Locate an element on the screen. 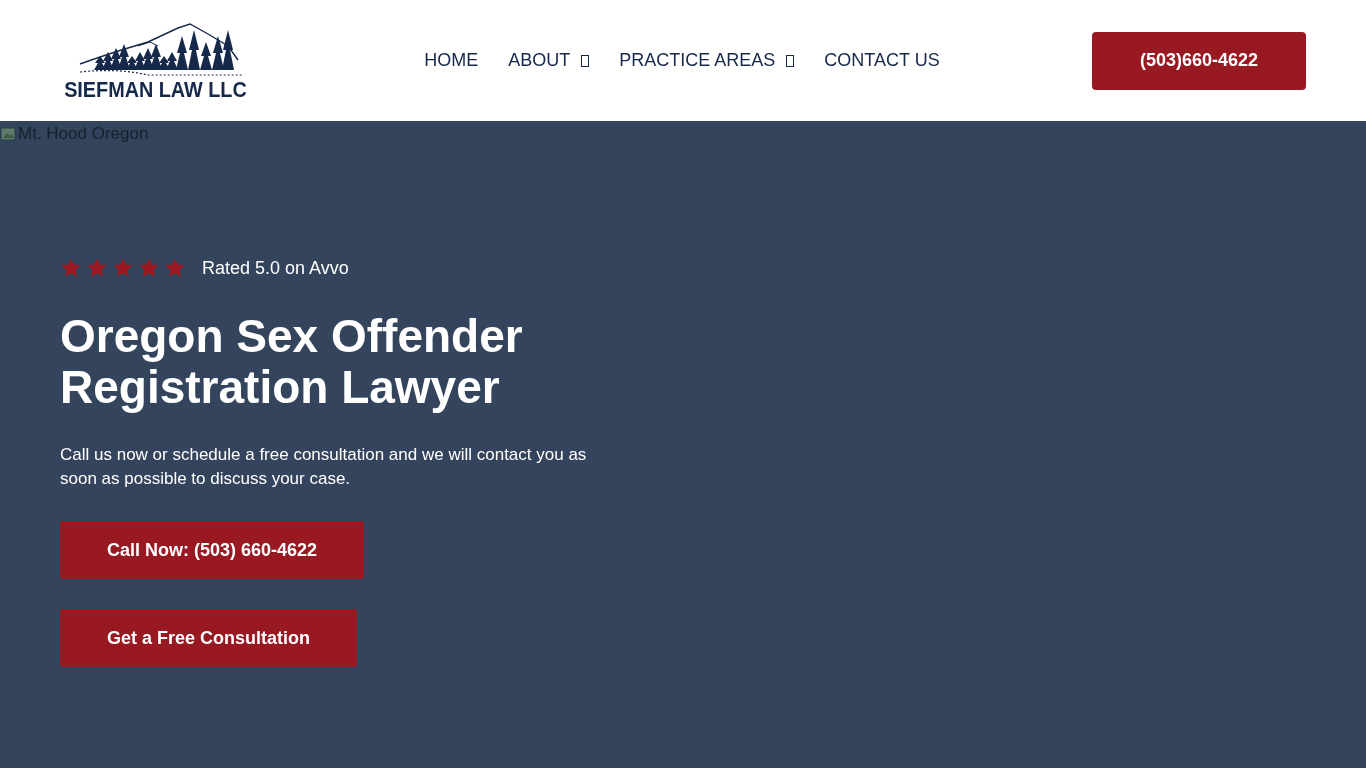 This screenshot has height=768, width=1366. nav-link: ABOUT is located at coordinates (549, 60).